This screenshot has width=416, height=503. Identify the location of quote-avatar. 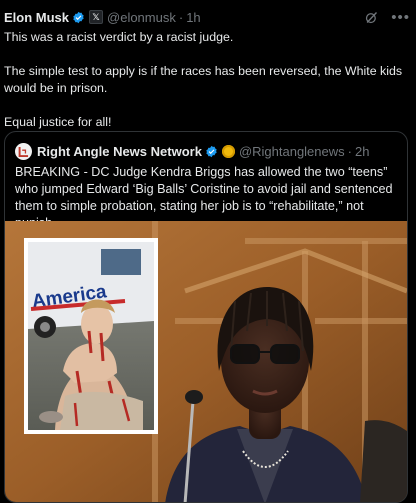
(23, 151).